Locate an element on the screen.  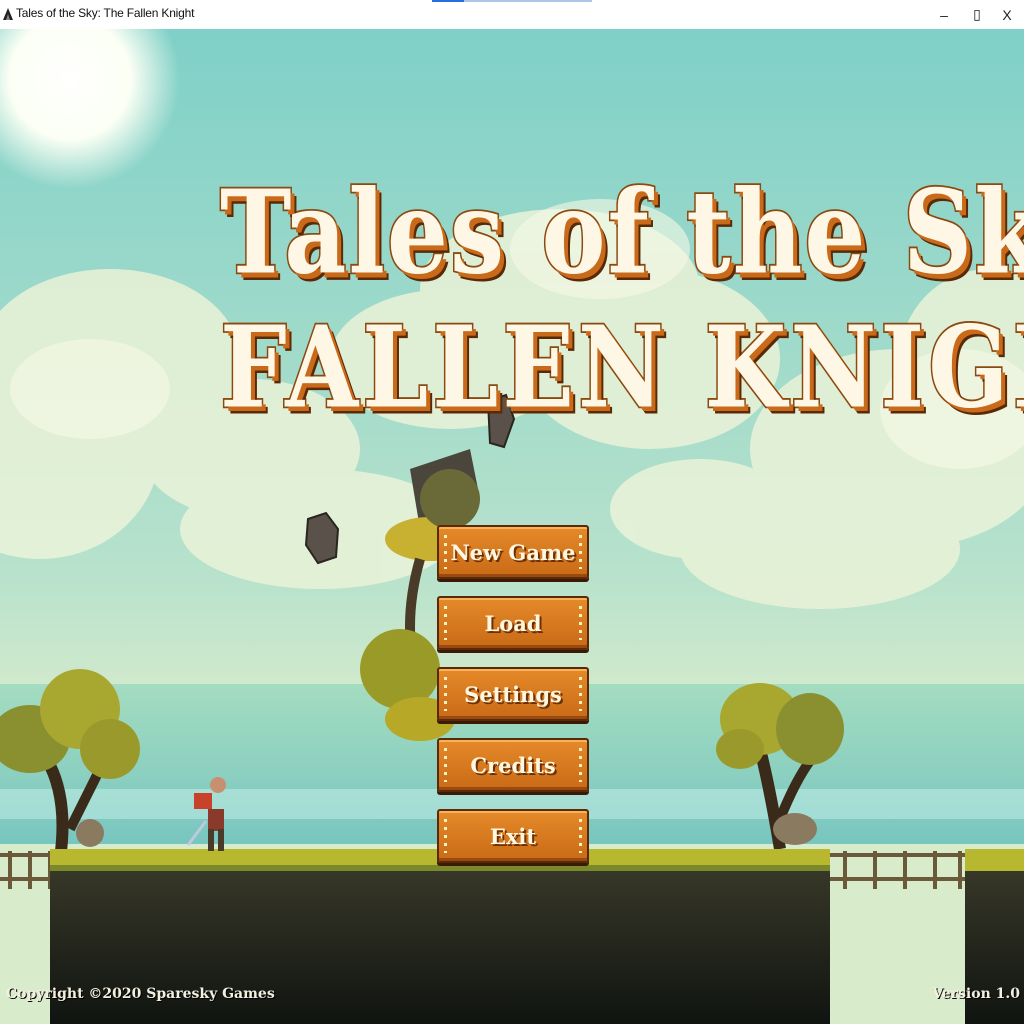
exit-button: Exit is located at coordinates (513, 836).